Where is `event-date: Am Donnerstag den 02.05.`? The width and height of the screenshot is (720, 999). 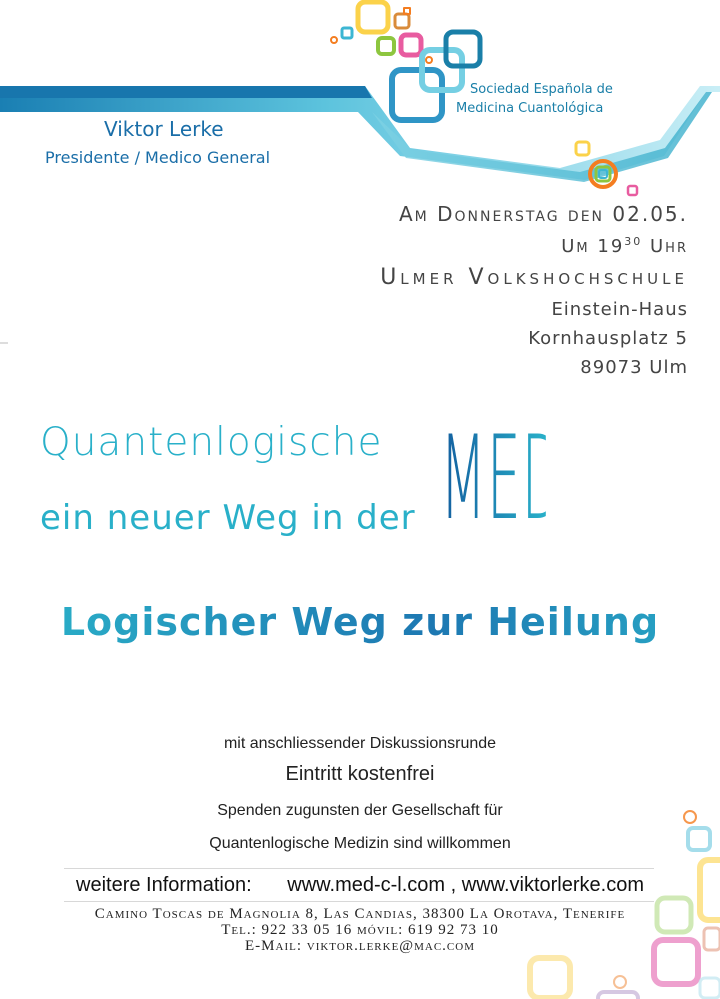 event-date: Am Donnerstag den 02.05. is located at coordinates (543, 214).